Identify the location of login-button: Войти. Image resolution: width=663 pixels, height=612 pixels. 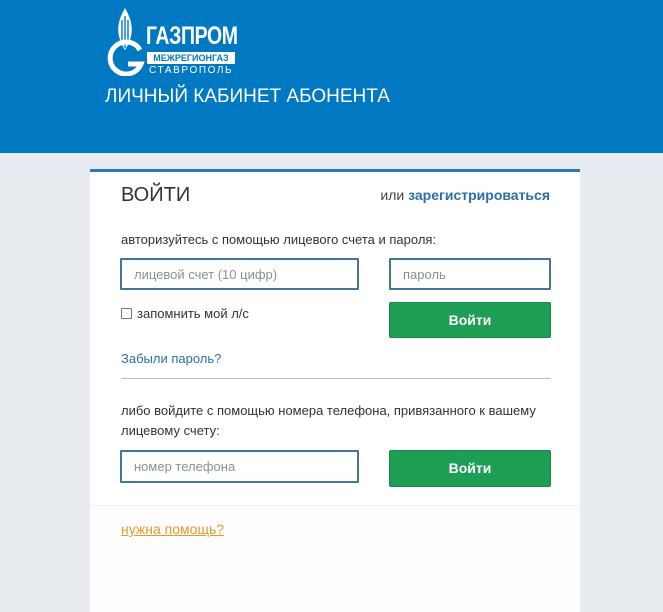
(470, 320).